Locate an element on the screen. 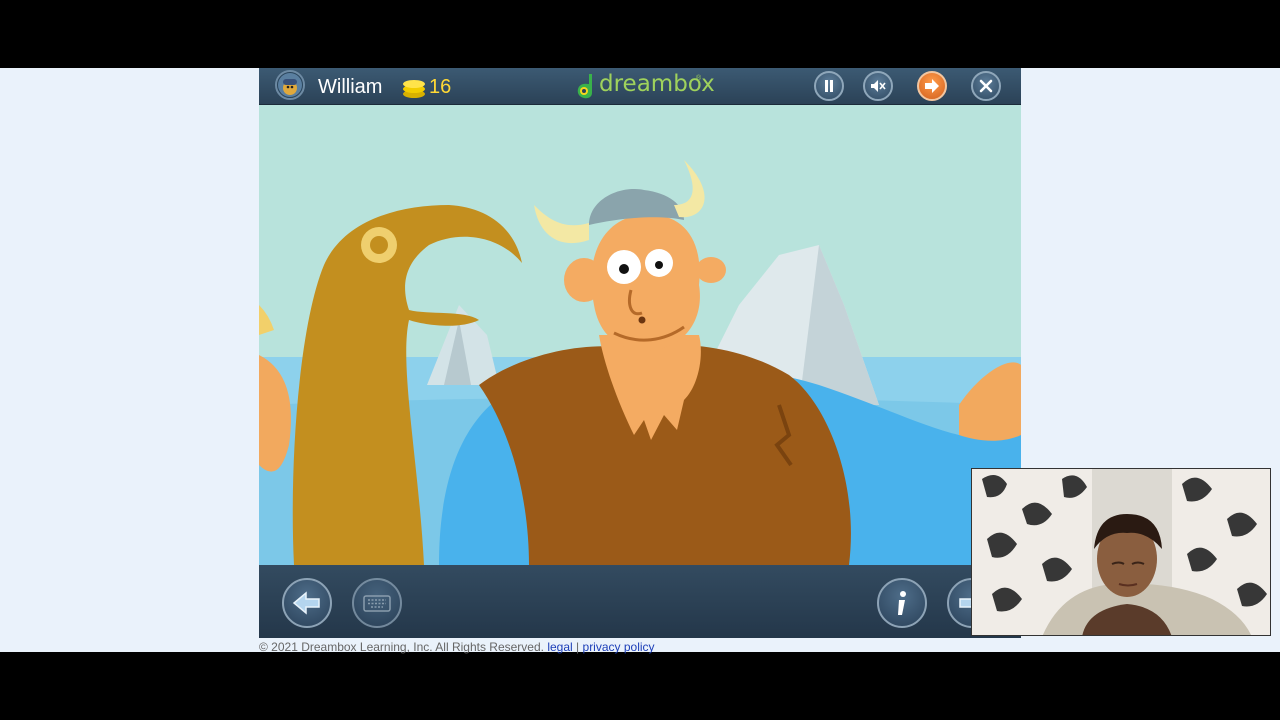 This screenshot has height=720, width=1280. logo-trademark: ® is located at coordinates (699, 78).